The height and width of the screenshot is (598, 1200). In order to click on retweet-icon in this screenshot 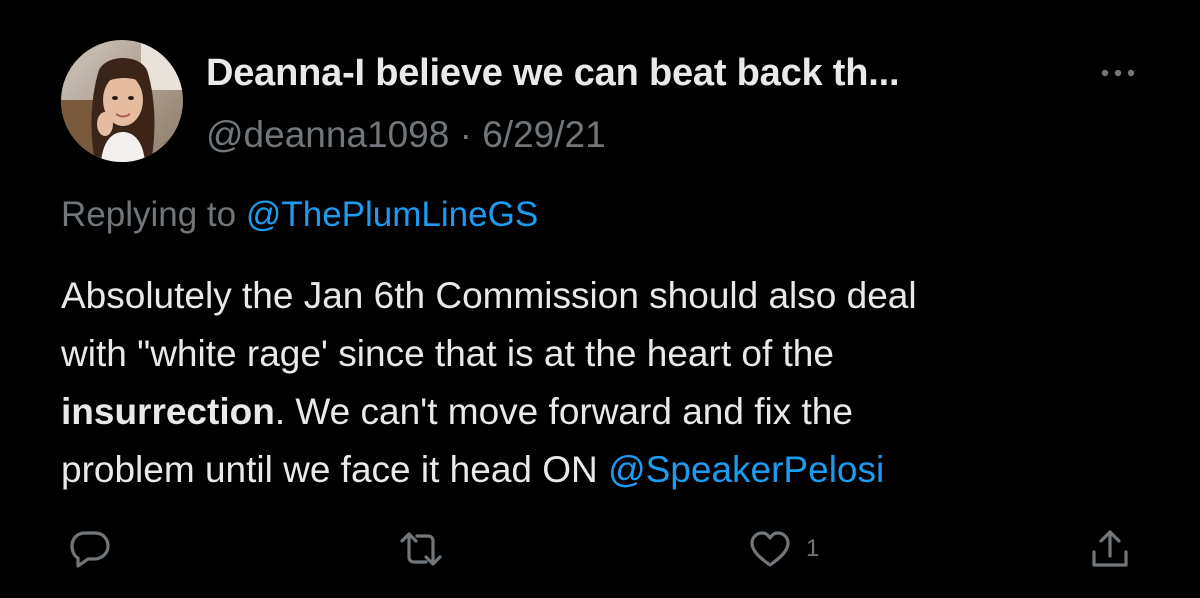, I will do `click(421, 549)`.